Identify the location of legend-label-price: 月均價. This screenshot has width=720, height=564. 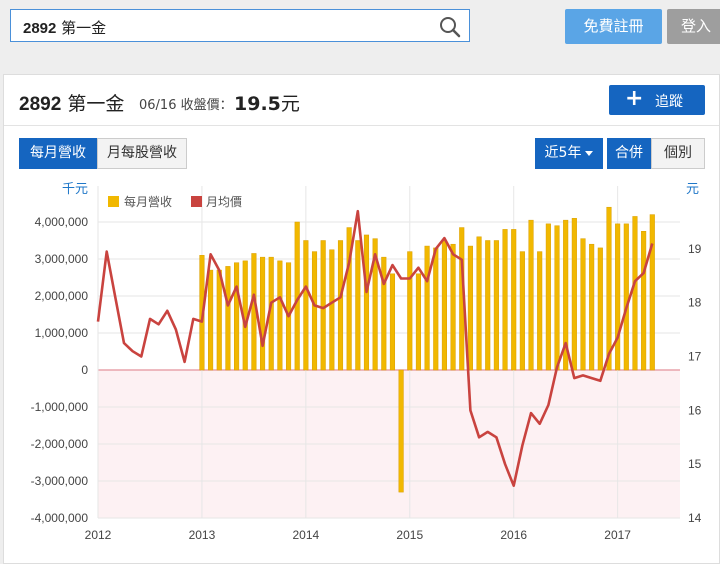
(224, 202).